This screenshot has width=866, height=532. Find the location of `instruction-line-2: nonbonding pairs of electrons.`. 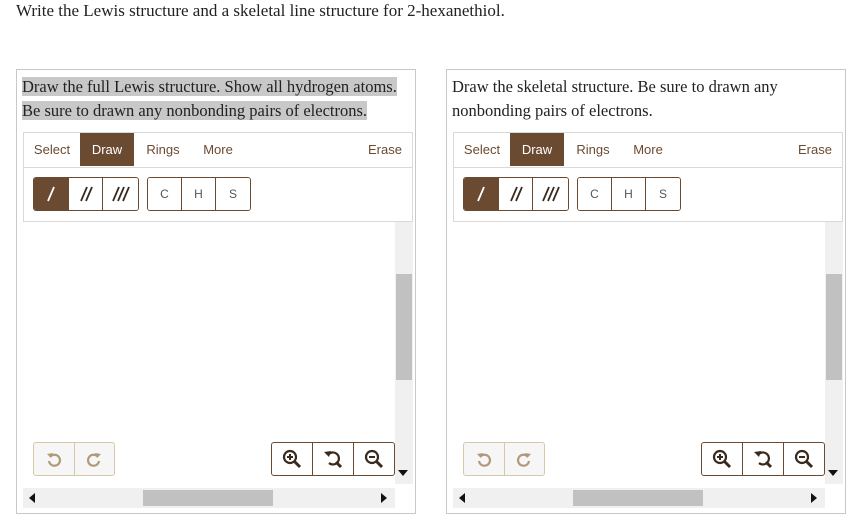

instruction-line-2: nonbonding pairs of electrons. is located at coordinates (552, 110).